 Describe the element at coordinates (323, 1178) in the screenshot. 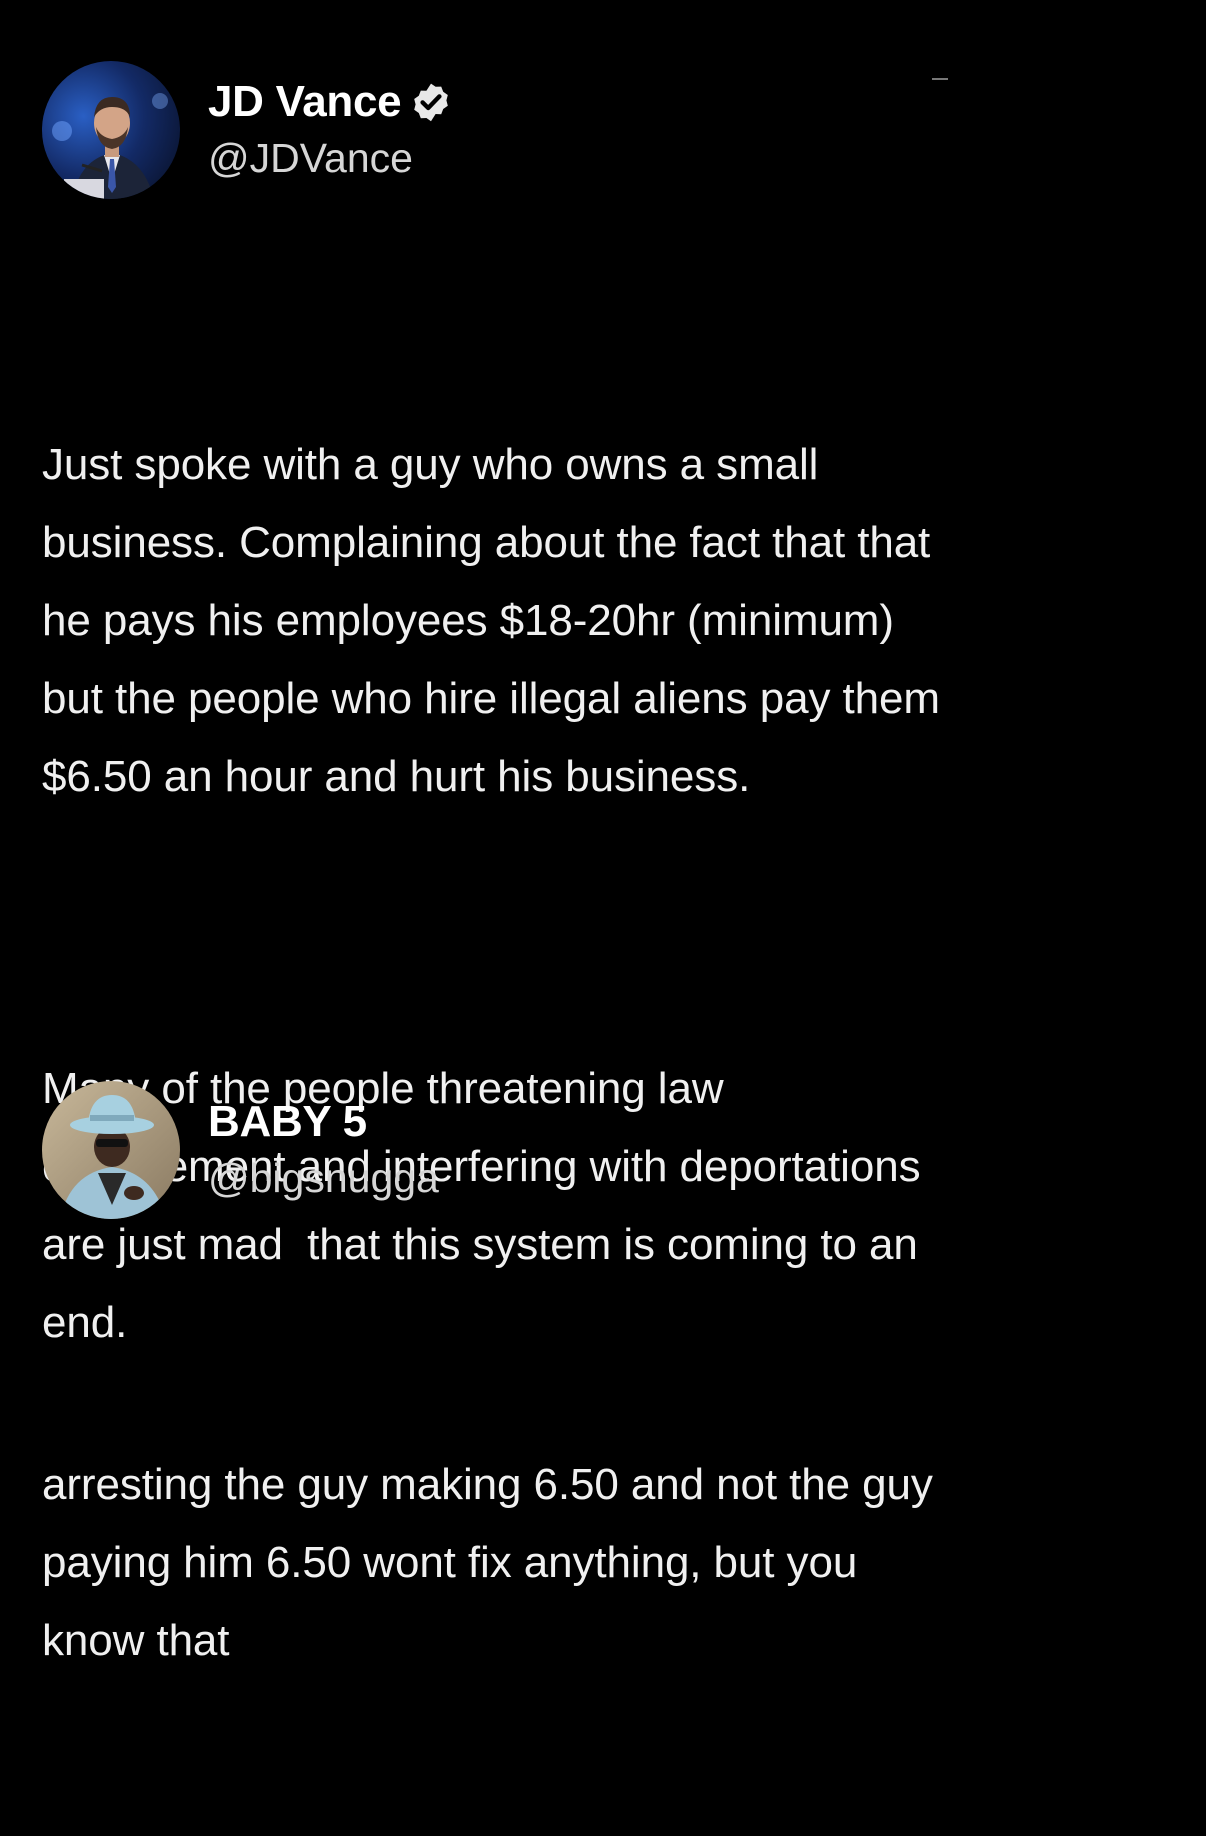

I see `handle: @bigsnugga` at that location.